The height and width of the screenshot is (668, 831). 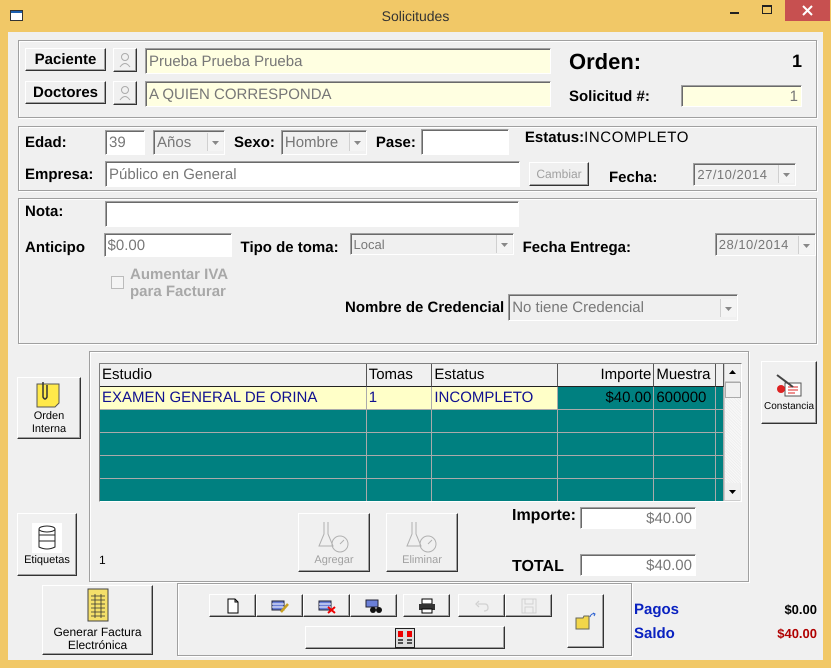 I want to click on date-label: Fecha:, so click(x=633, y=177).